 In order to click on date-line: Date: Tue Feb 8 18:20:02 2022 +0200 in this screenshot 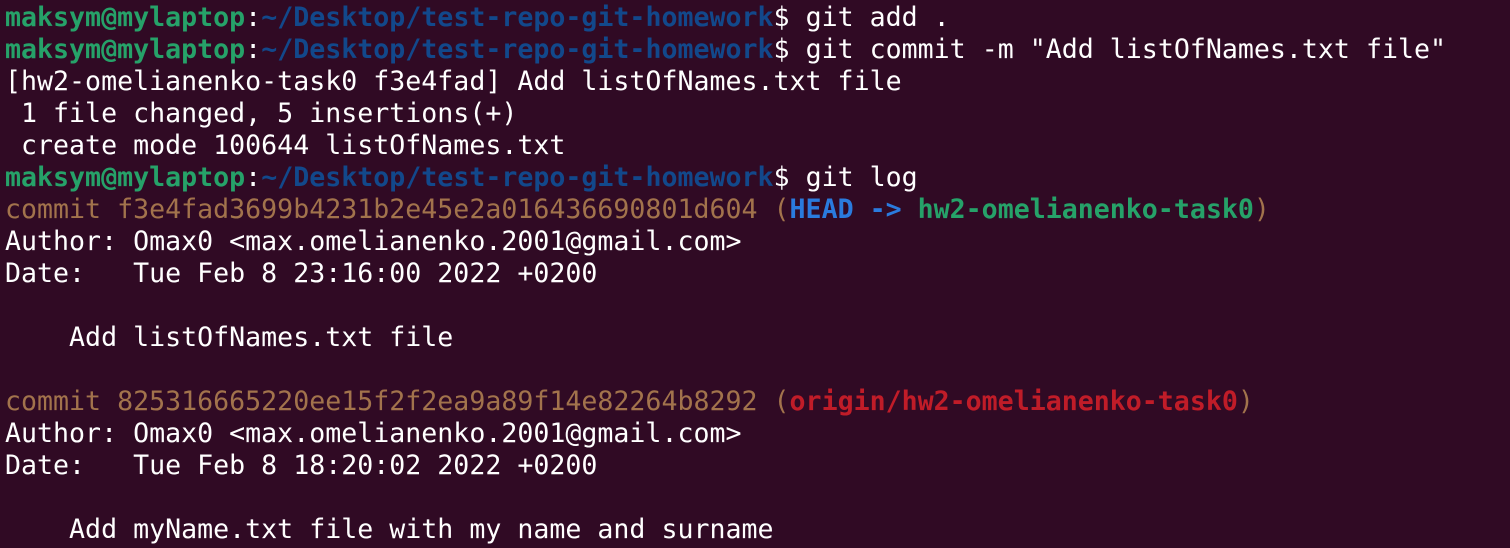, I will do `click(301, 465)`.